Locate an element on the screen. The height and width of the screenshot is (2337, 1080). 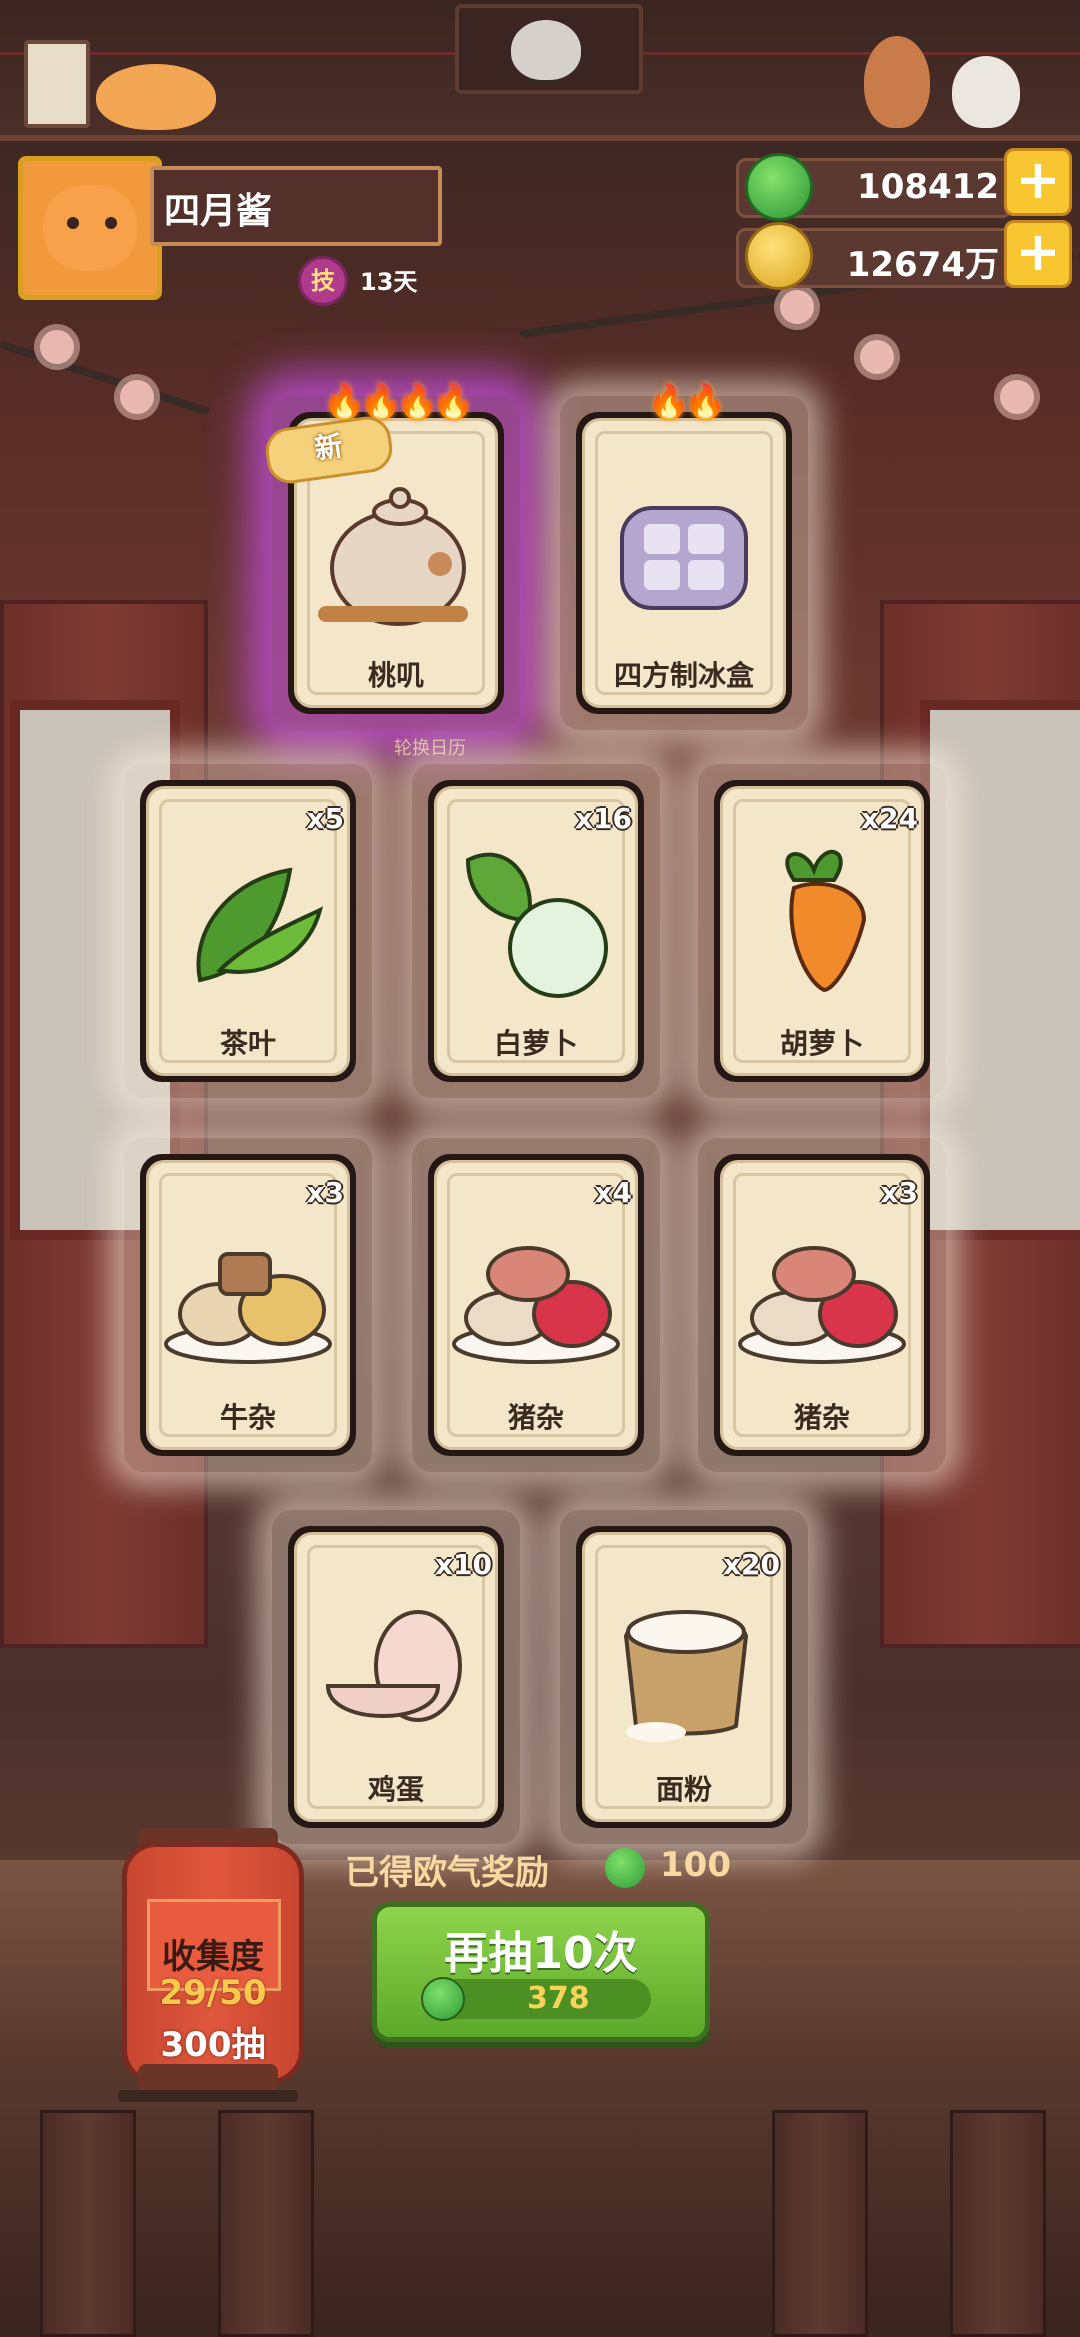
tea-leaf-art is located at coordinates (248, 920).